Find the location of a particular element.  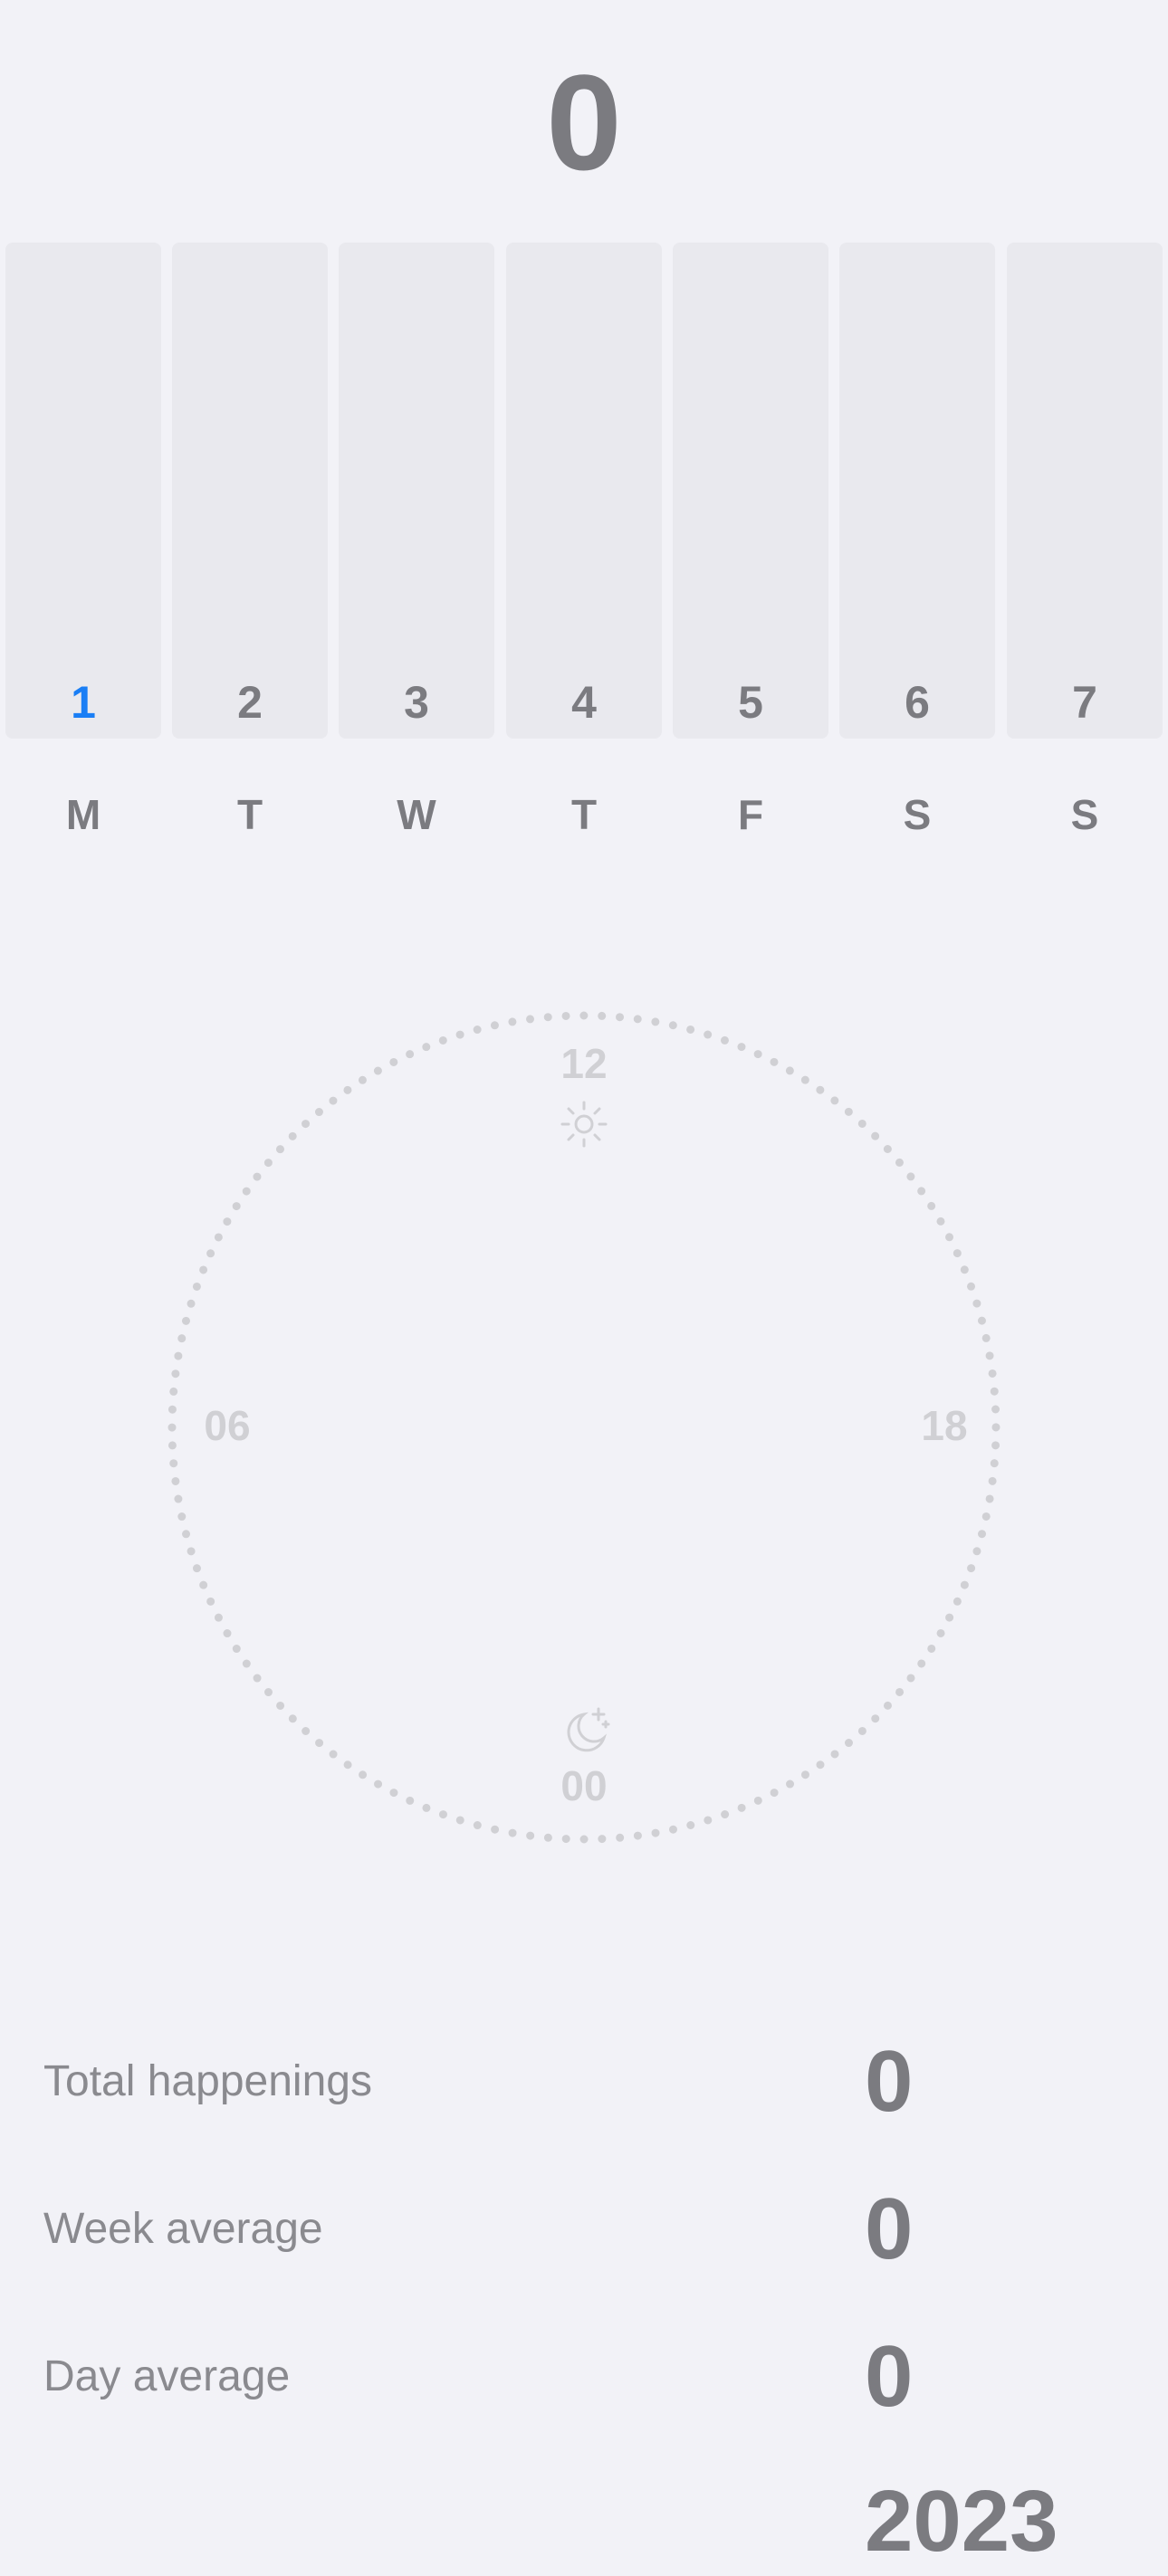

stat-label: Week average is located at coordinates (183, 2229).